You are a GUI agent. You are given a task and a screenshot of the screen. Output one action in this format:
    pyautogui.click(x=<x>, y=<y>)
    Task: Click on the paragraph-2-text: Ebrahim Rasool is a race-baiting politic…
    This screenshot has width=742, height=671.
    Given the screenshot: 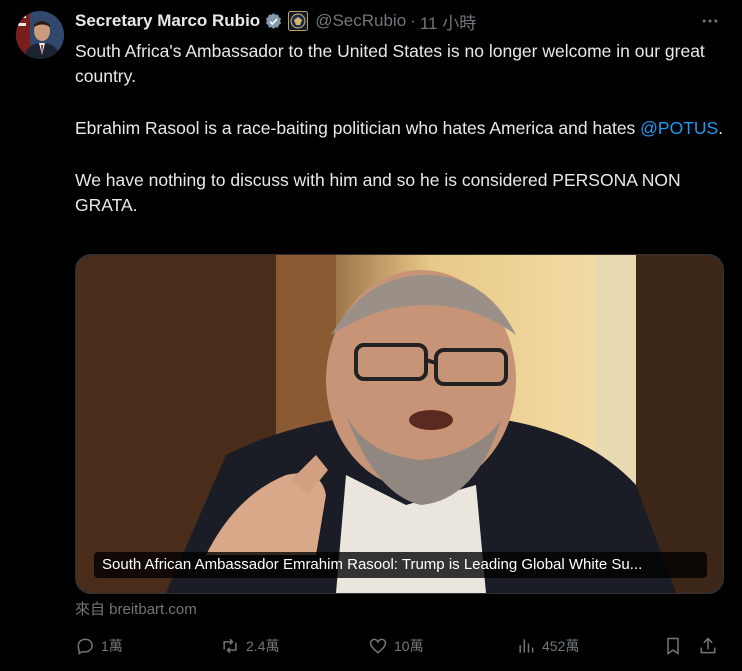 What is the action you would take?
    pyautogui.click(x=358, y=128)
    